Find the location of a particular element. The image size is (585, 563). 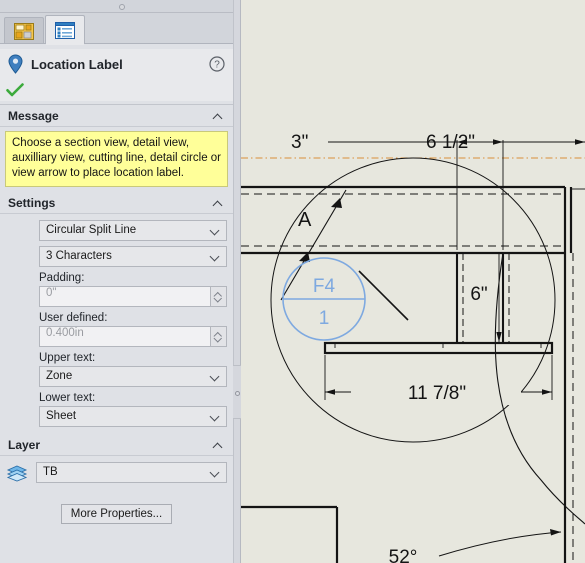

section-header-settings: Settings is located at coordinates (116, 203).